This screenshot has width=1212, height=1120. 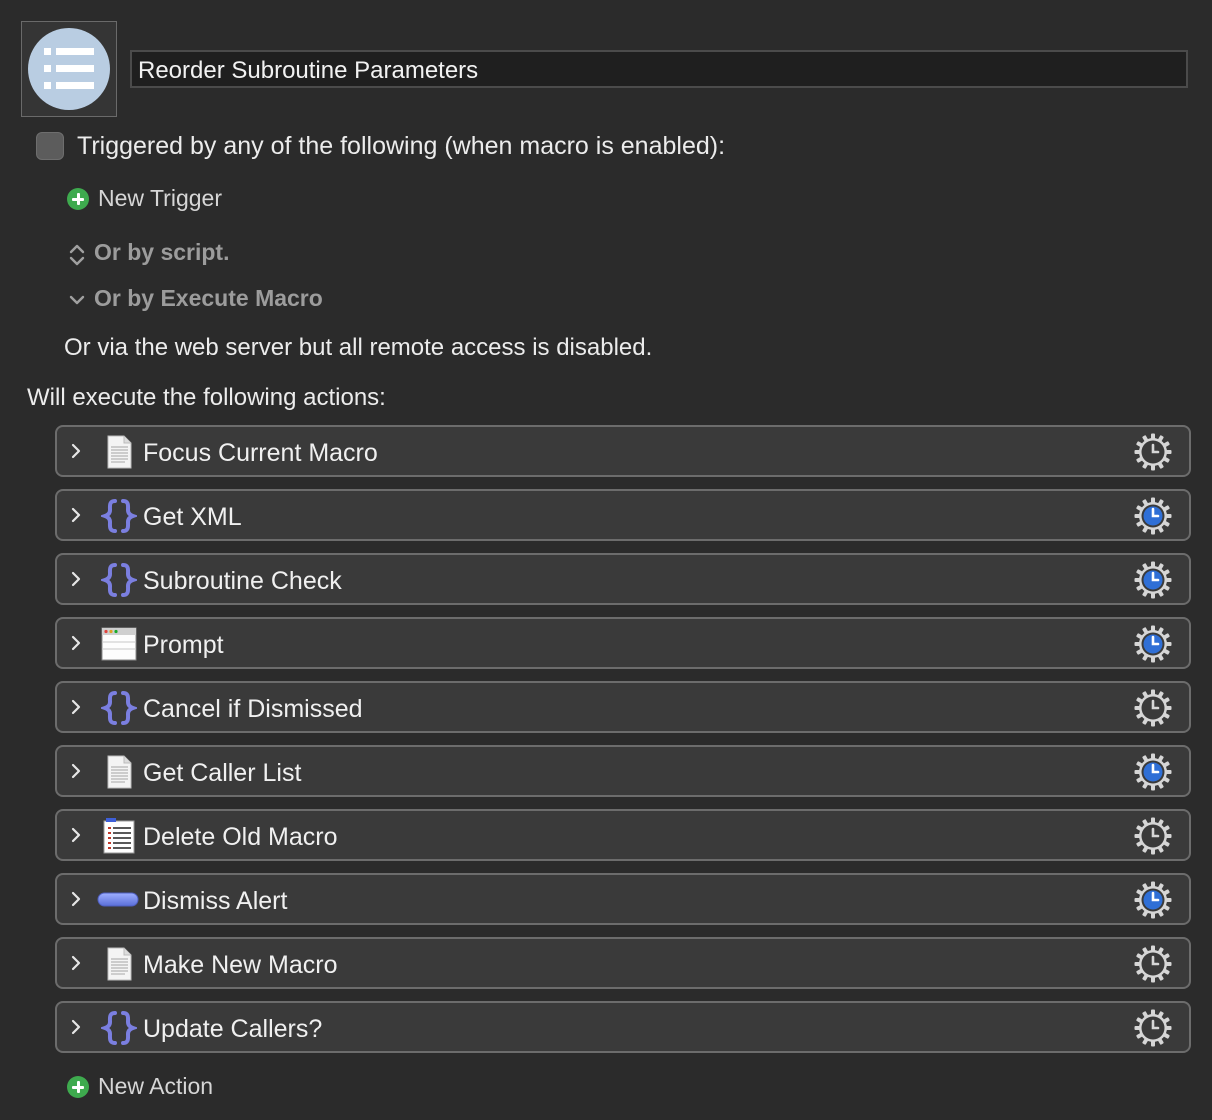 I want to click on action-row: Subroutine Check, so click(x=623, y=579).